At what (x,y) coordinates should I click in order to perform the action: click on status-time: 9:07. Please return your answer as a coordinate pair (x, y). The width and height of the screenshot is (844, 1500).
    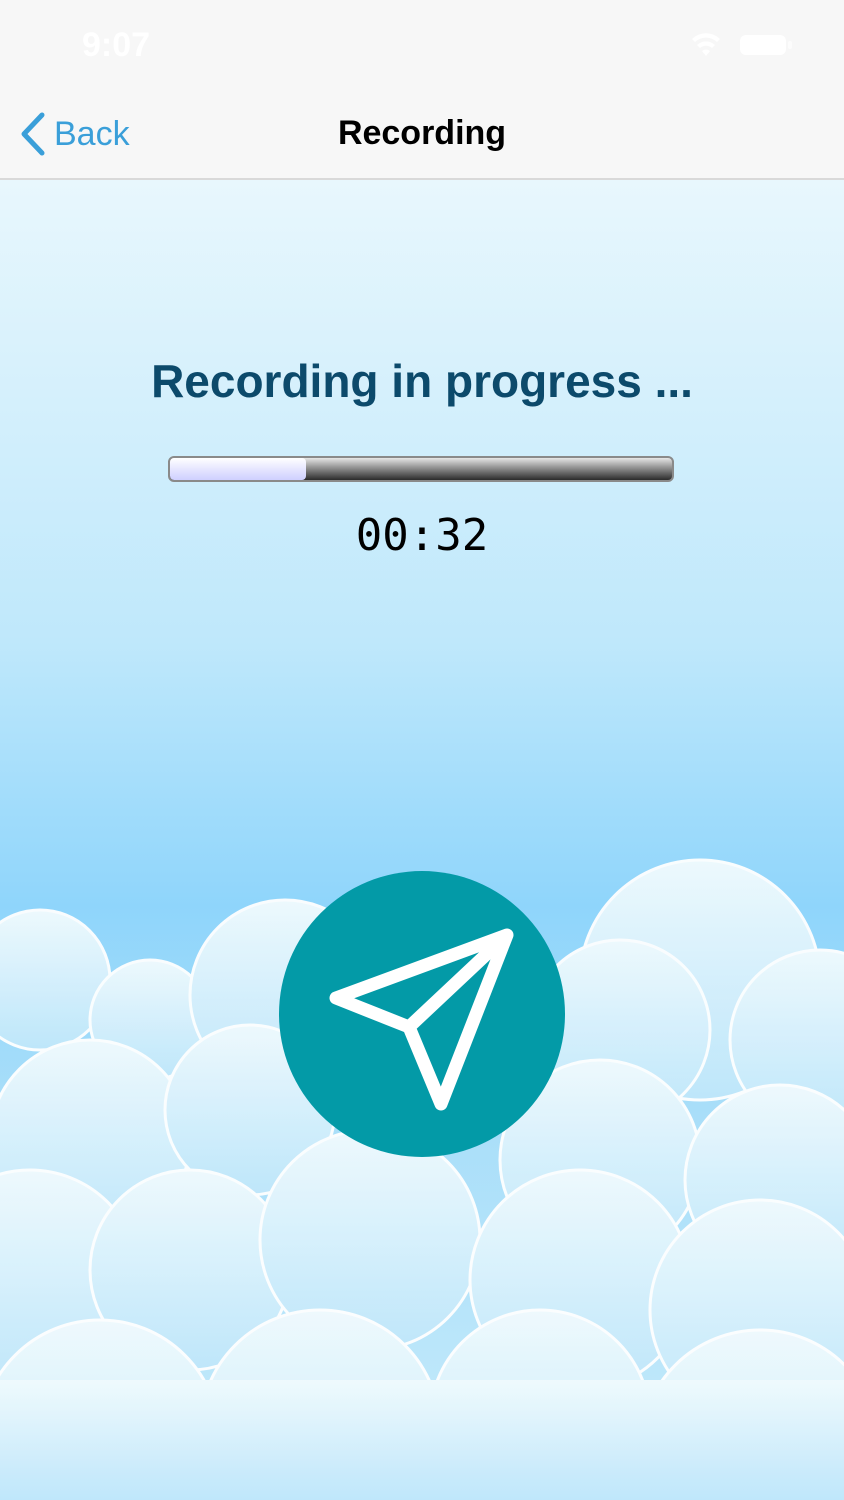
    Looking at the image, I should click on (116, 45).